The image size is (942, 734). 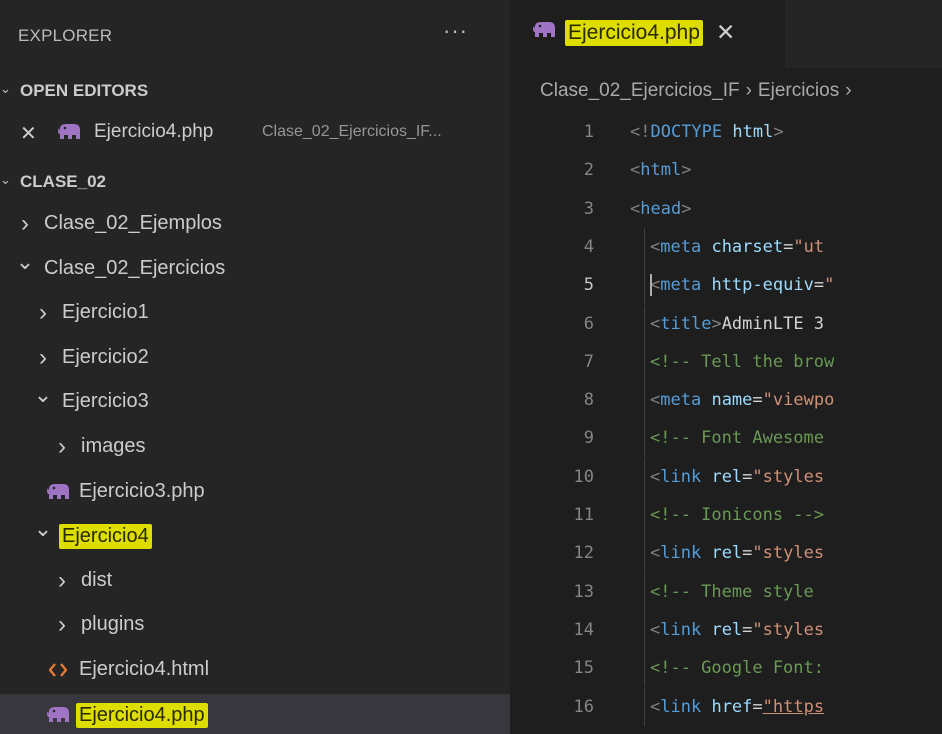 I want to click on code-text: <!-- Ionicons -->, so click(x=737, y=515).